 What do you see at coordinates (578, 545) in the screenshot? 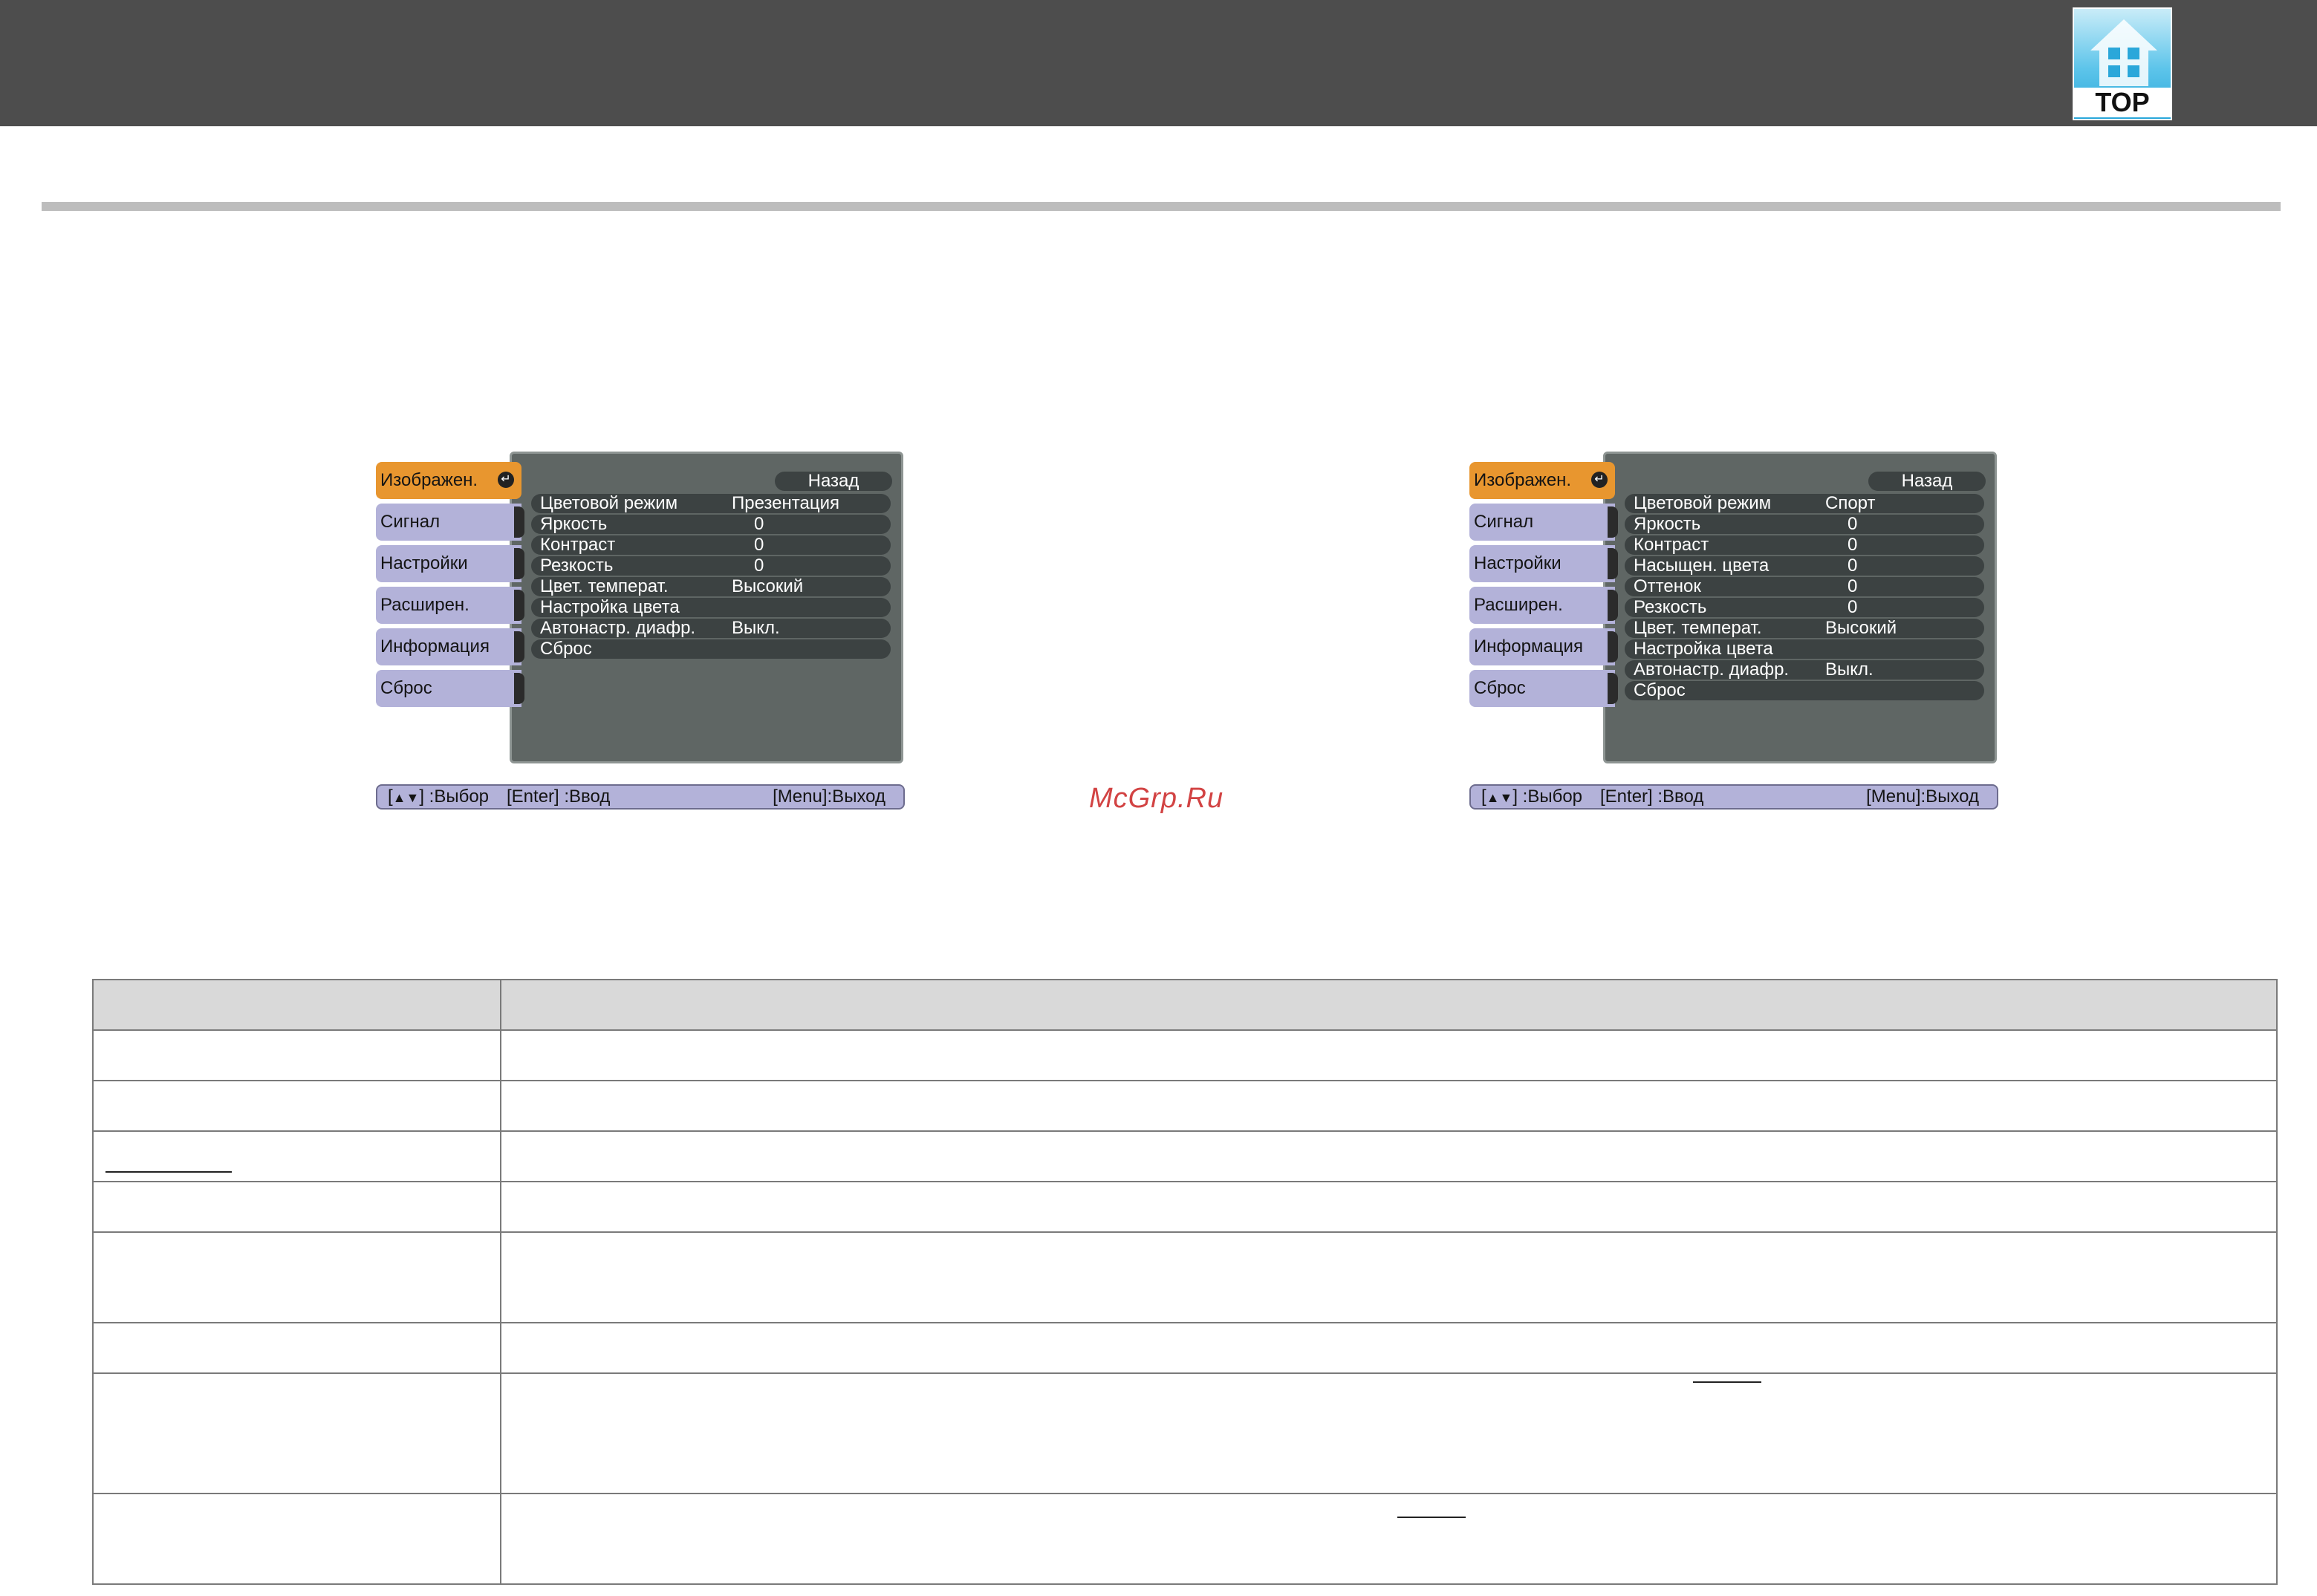
I see `menu-row-label: Контраст` at bounding box center [578, 545].